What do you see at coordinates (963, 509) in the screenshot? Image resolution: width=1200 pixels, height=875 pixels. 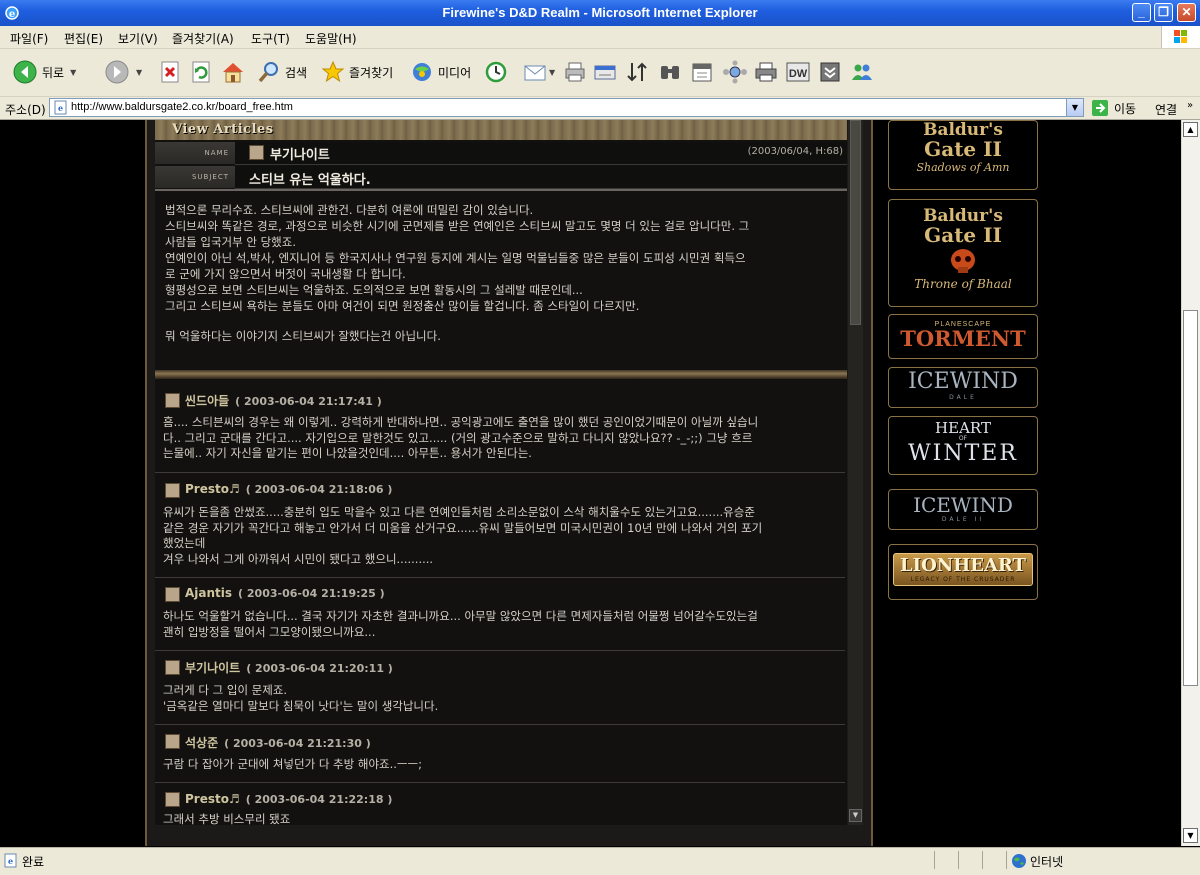 I see `game-link-icewind-dale-2: ICEWIND DALE II` at bounding box center [963, 509].